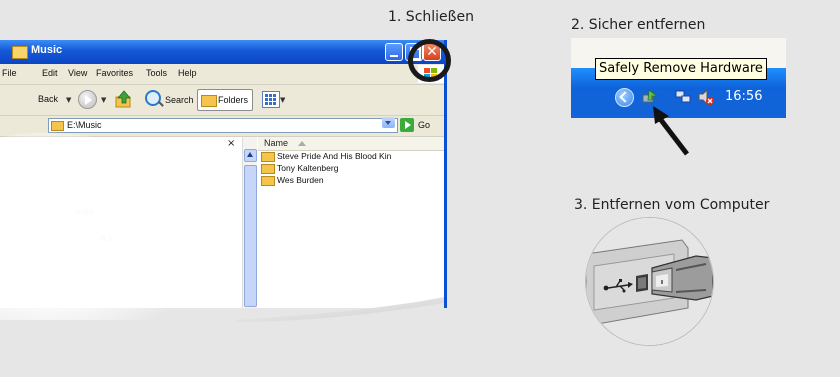 The height and width of the screenshot is (377, 840). I want to click on views-dropdown-icon: ▼, so click(282, 100).